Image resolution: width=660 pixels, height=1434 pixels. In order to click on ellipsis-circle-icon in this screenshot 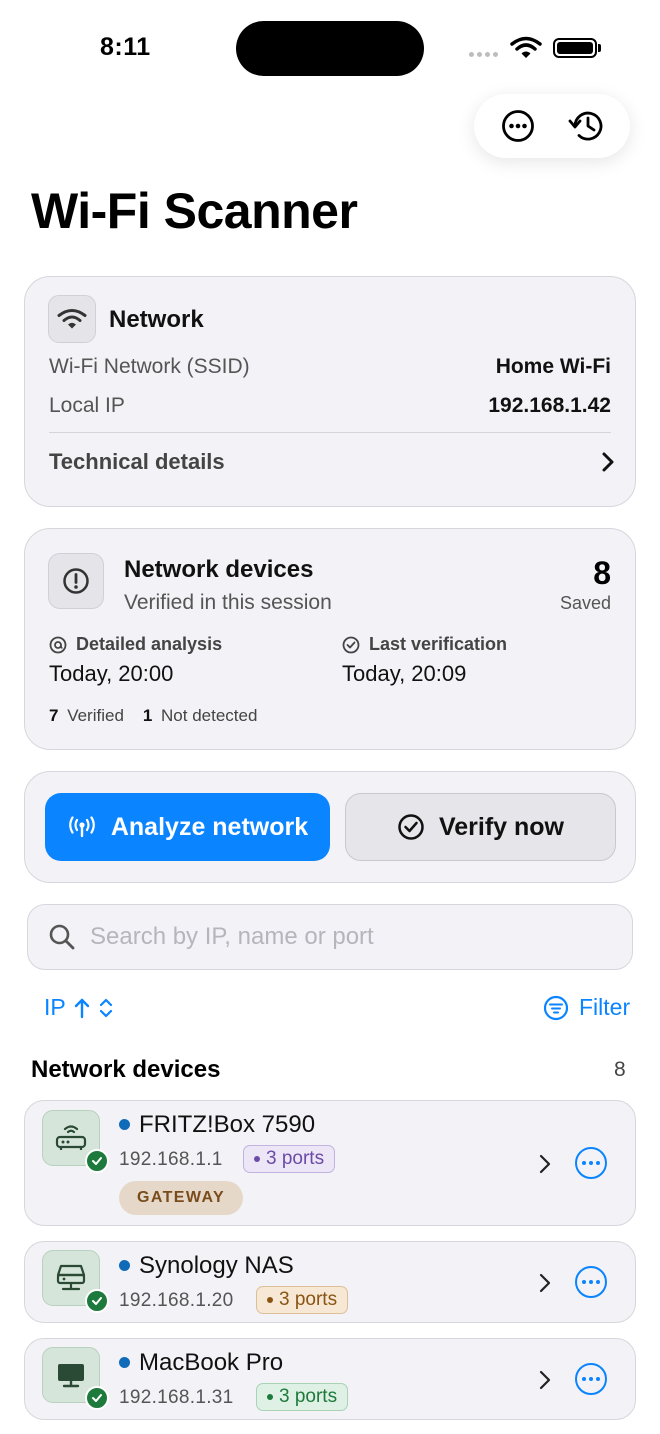, I will do `click(518, 126)`.